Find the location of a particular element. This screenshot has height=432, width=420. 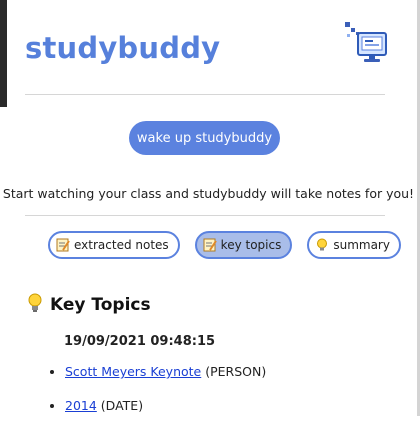

tab-label: summary is located at coordinates (361, 245).